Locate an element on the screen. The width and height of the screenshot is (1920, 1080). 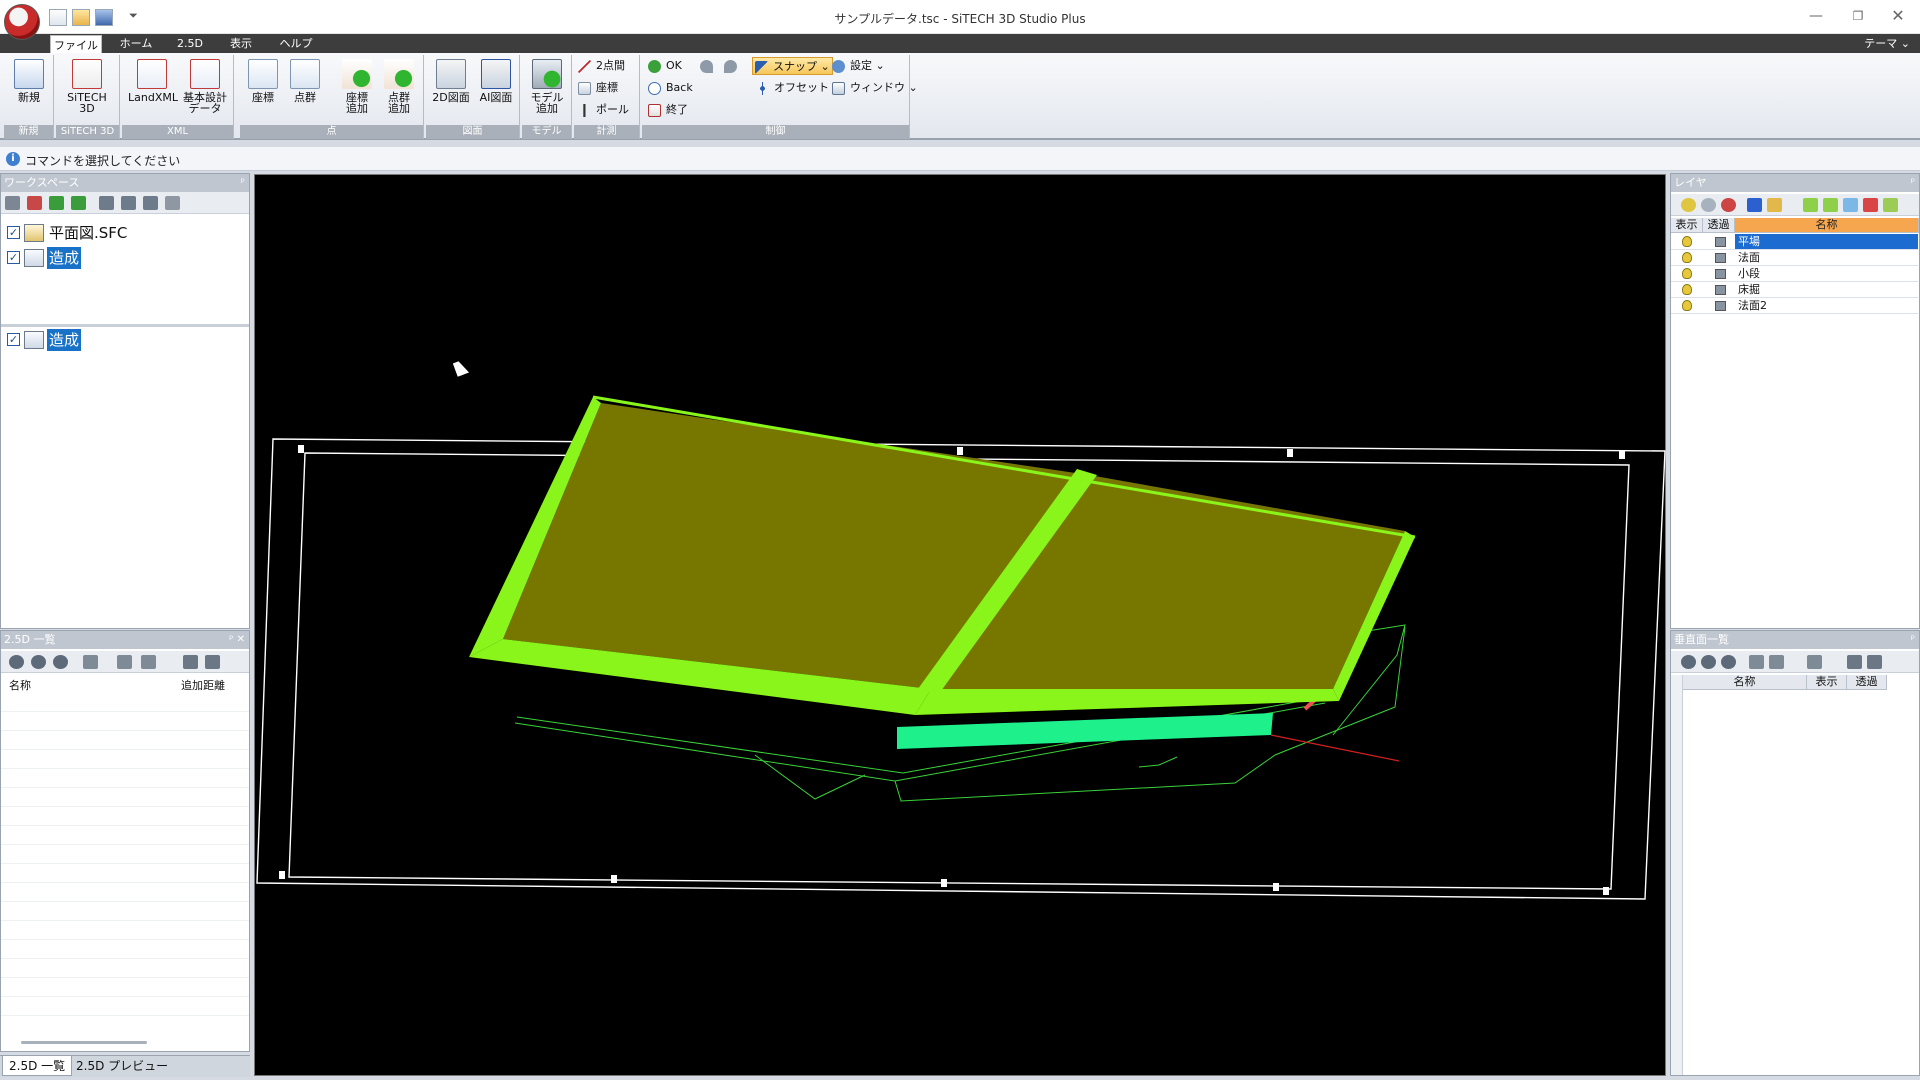
undo-button is located at coordinates (709, 66).